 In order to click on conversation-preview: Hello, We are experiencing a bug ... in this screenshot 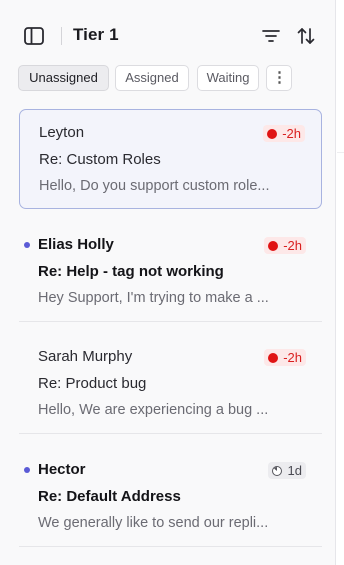, I will do `click(153, 410)`.